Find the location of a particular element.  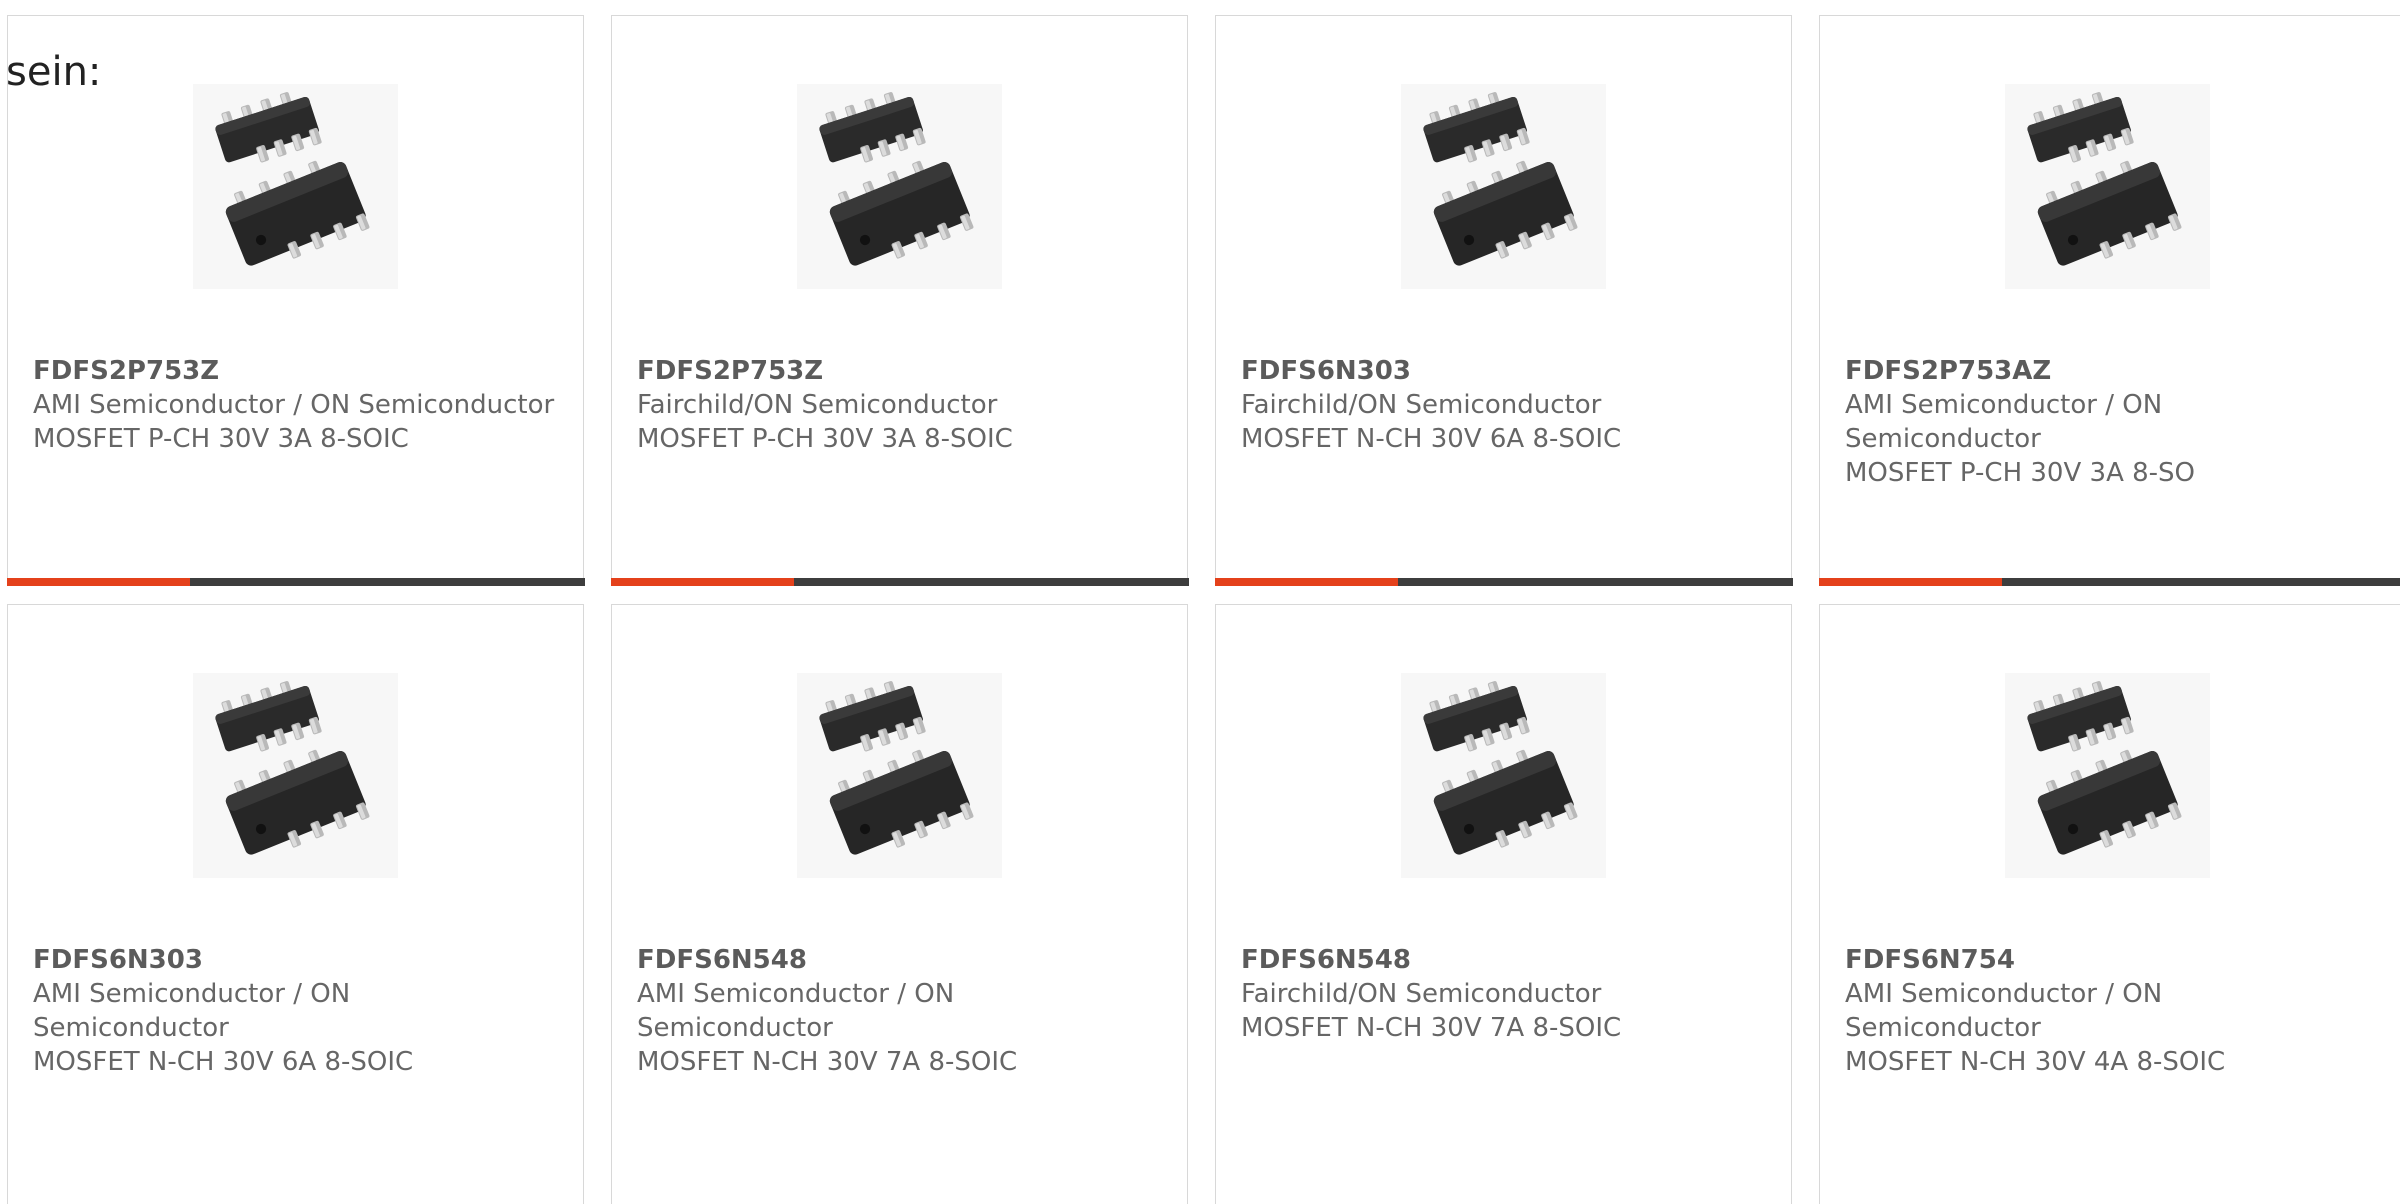

product-part-number: FDFS6N754 is located at coordinates (1930, 960).